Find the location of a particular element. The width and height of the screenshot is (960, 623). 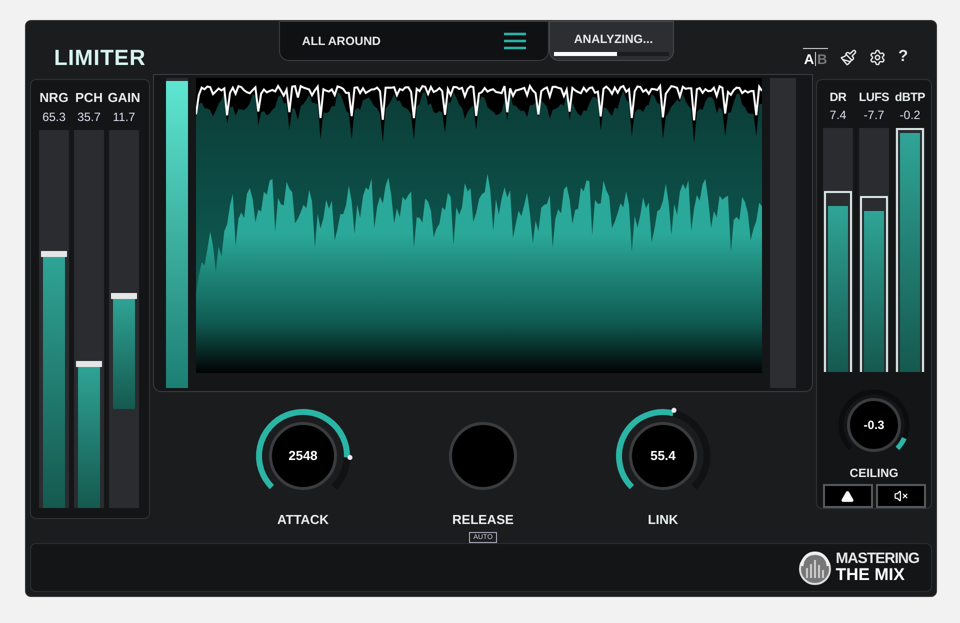

meter-value: 65.3 is located at coordinates (54, 117).